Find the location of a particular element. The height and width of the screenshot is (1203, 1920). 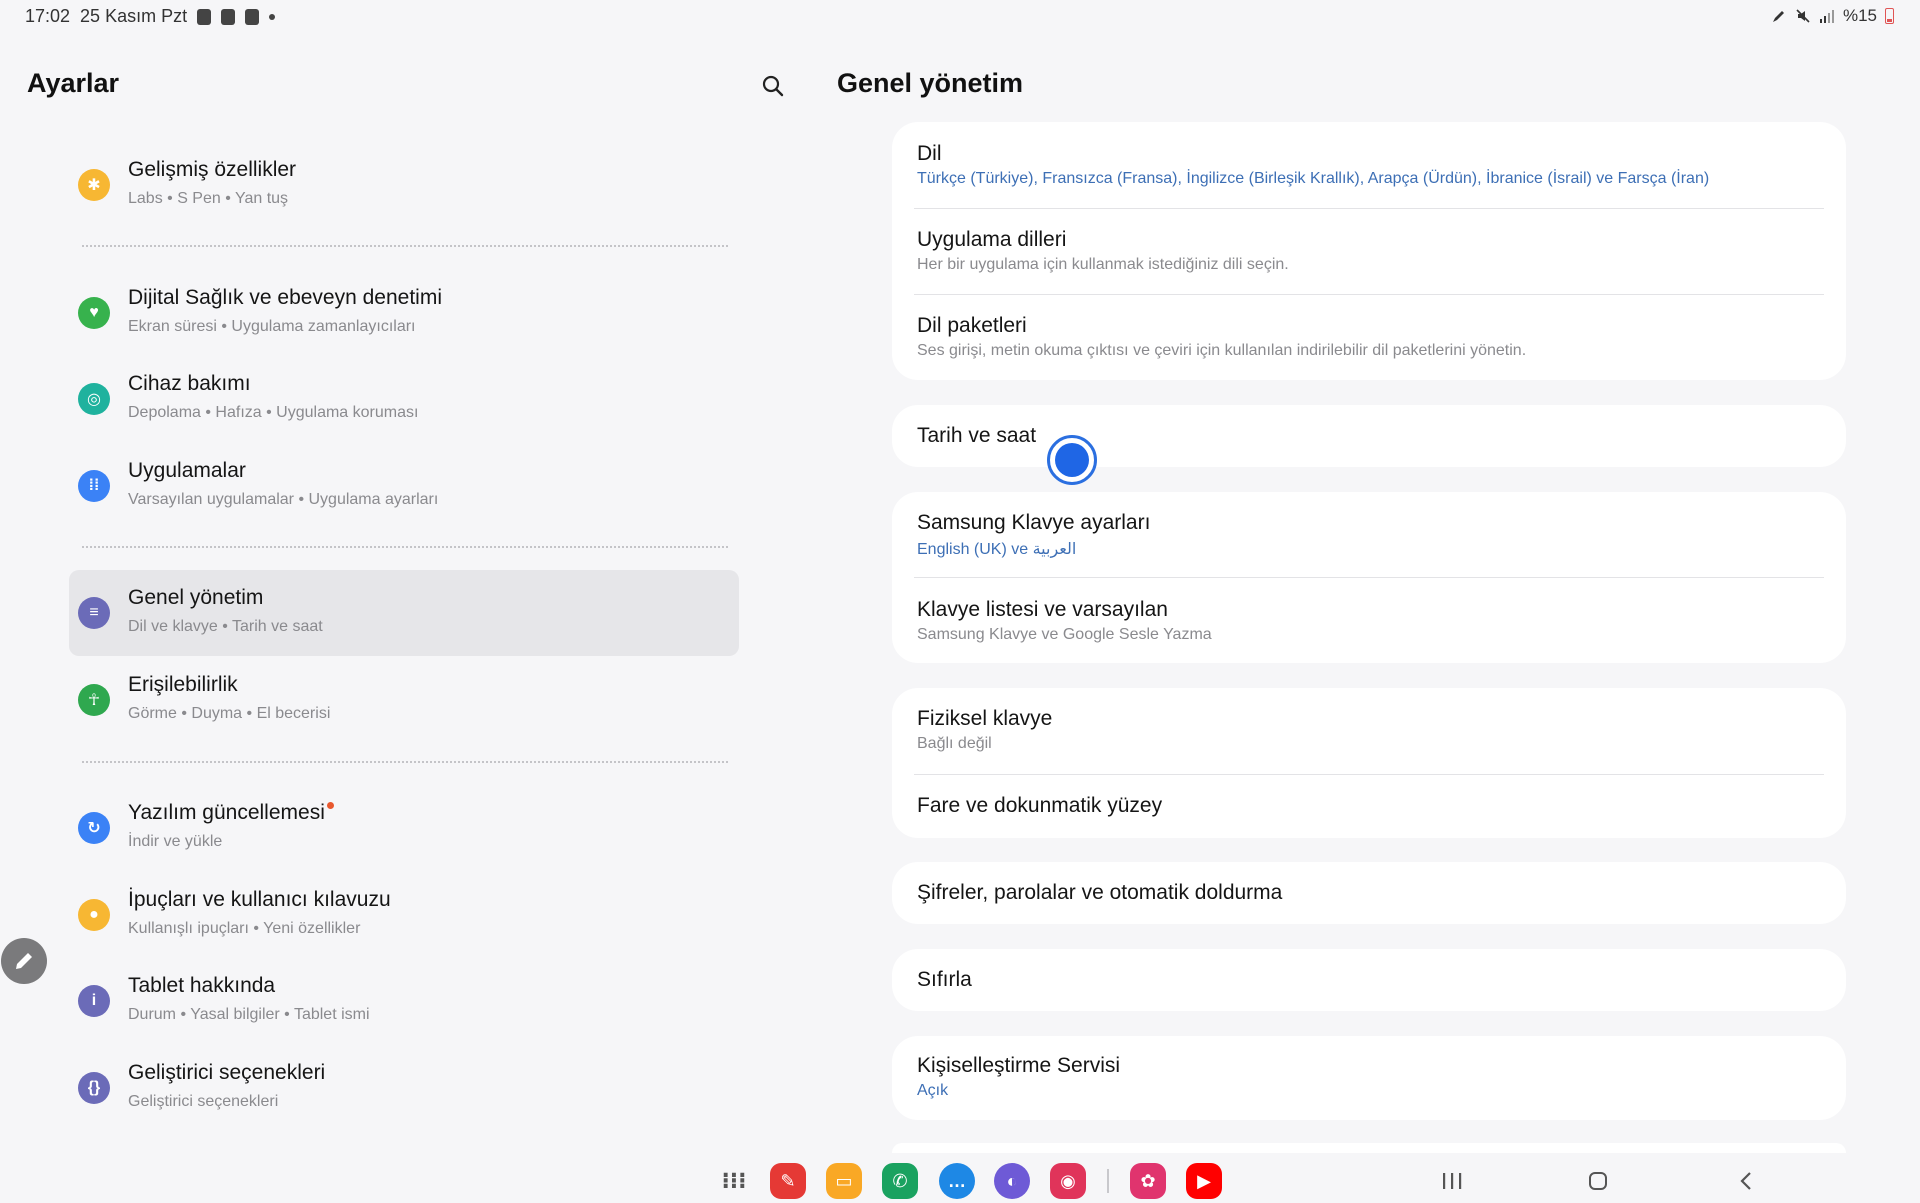

back-icon is located at coordinates (1745, 1181).